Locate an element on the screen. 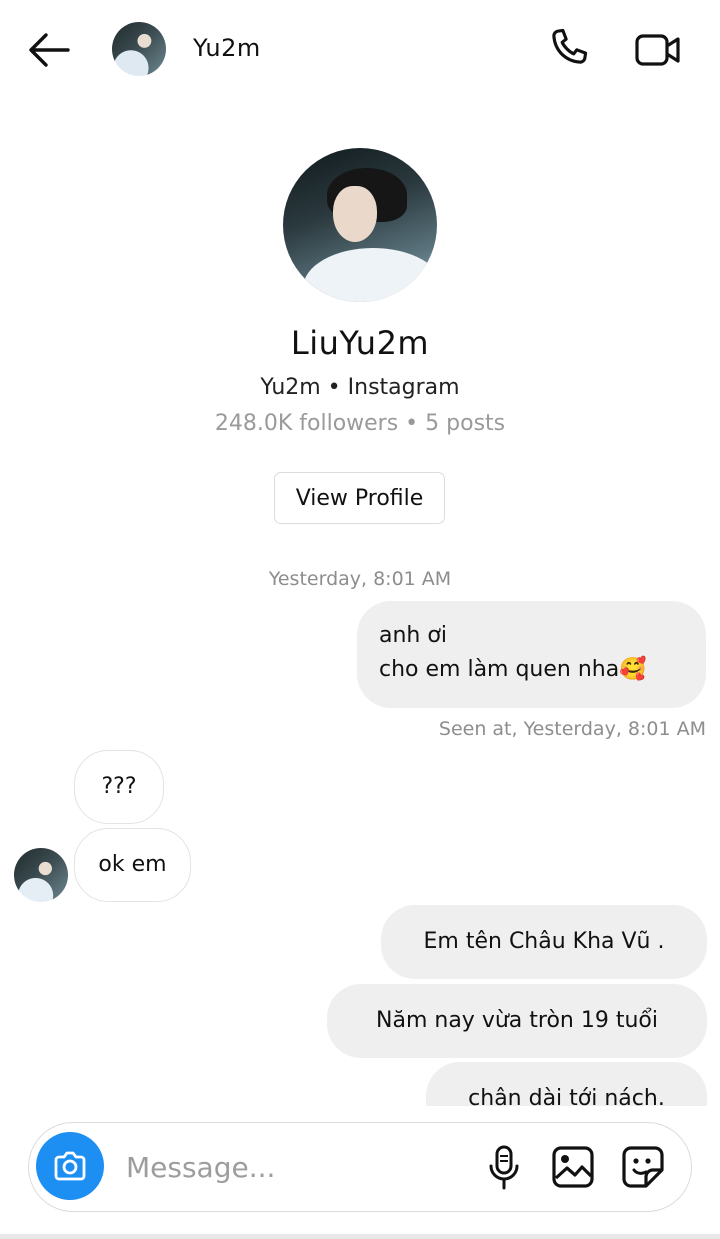  camera-icon is located at coordinates (70, 1166).